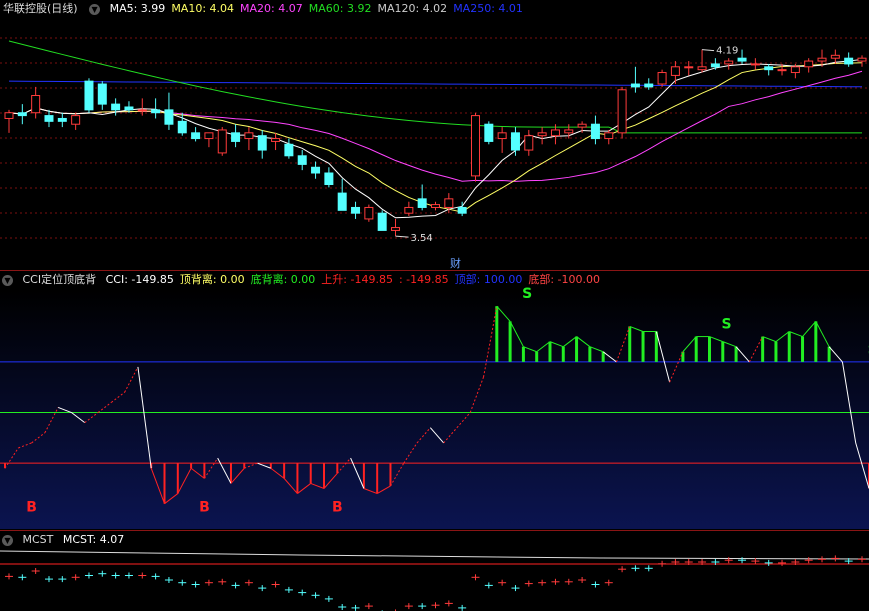 The height and width of the screenshot is (611, 869). I want to click on legend-item: 顶部: 100.00, so click(488, 279).